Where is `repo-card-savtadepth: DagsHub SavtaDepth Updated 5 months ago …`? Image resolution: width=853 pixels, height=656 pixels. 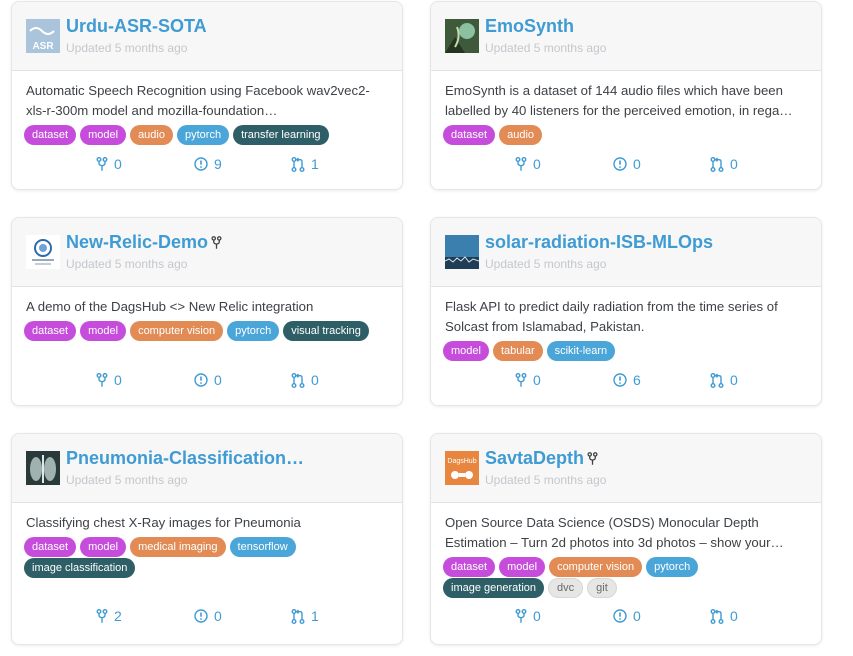 repo-card-savtadepth: DagsHub SavtaDepth Updated 5 months ago … is located at coordinates (626, 539).